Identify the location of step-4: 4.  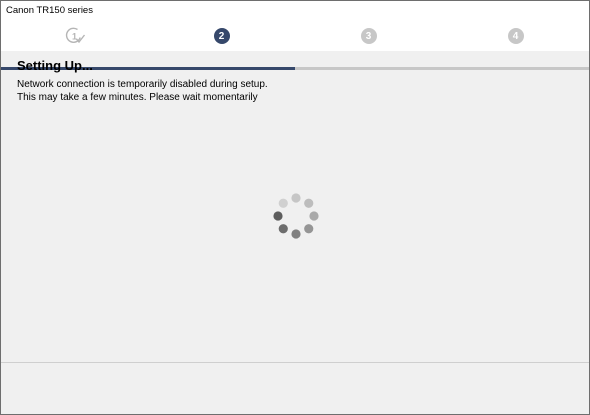
(515, 36).